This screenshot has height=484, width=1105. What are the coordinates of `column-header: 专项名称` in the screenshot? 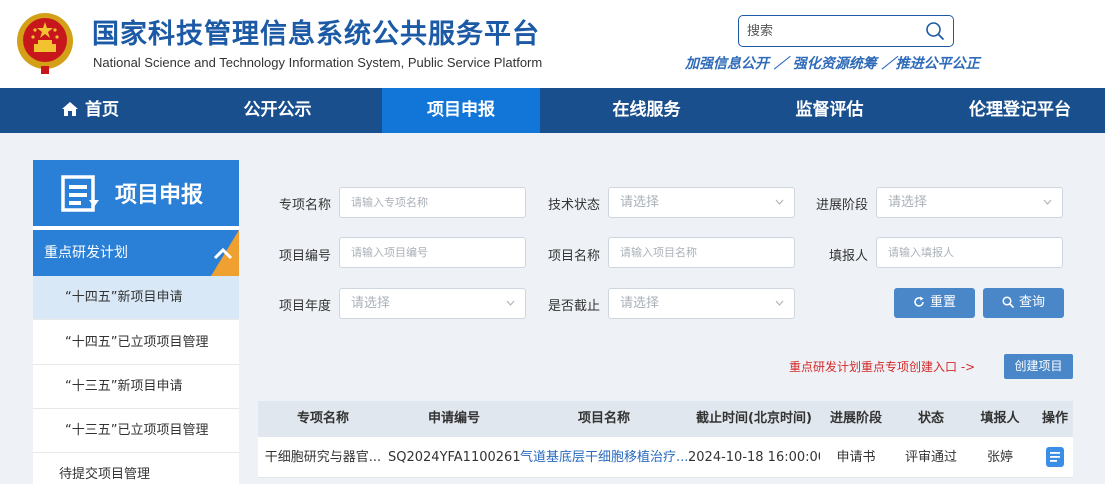 It's located at (322, 418).